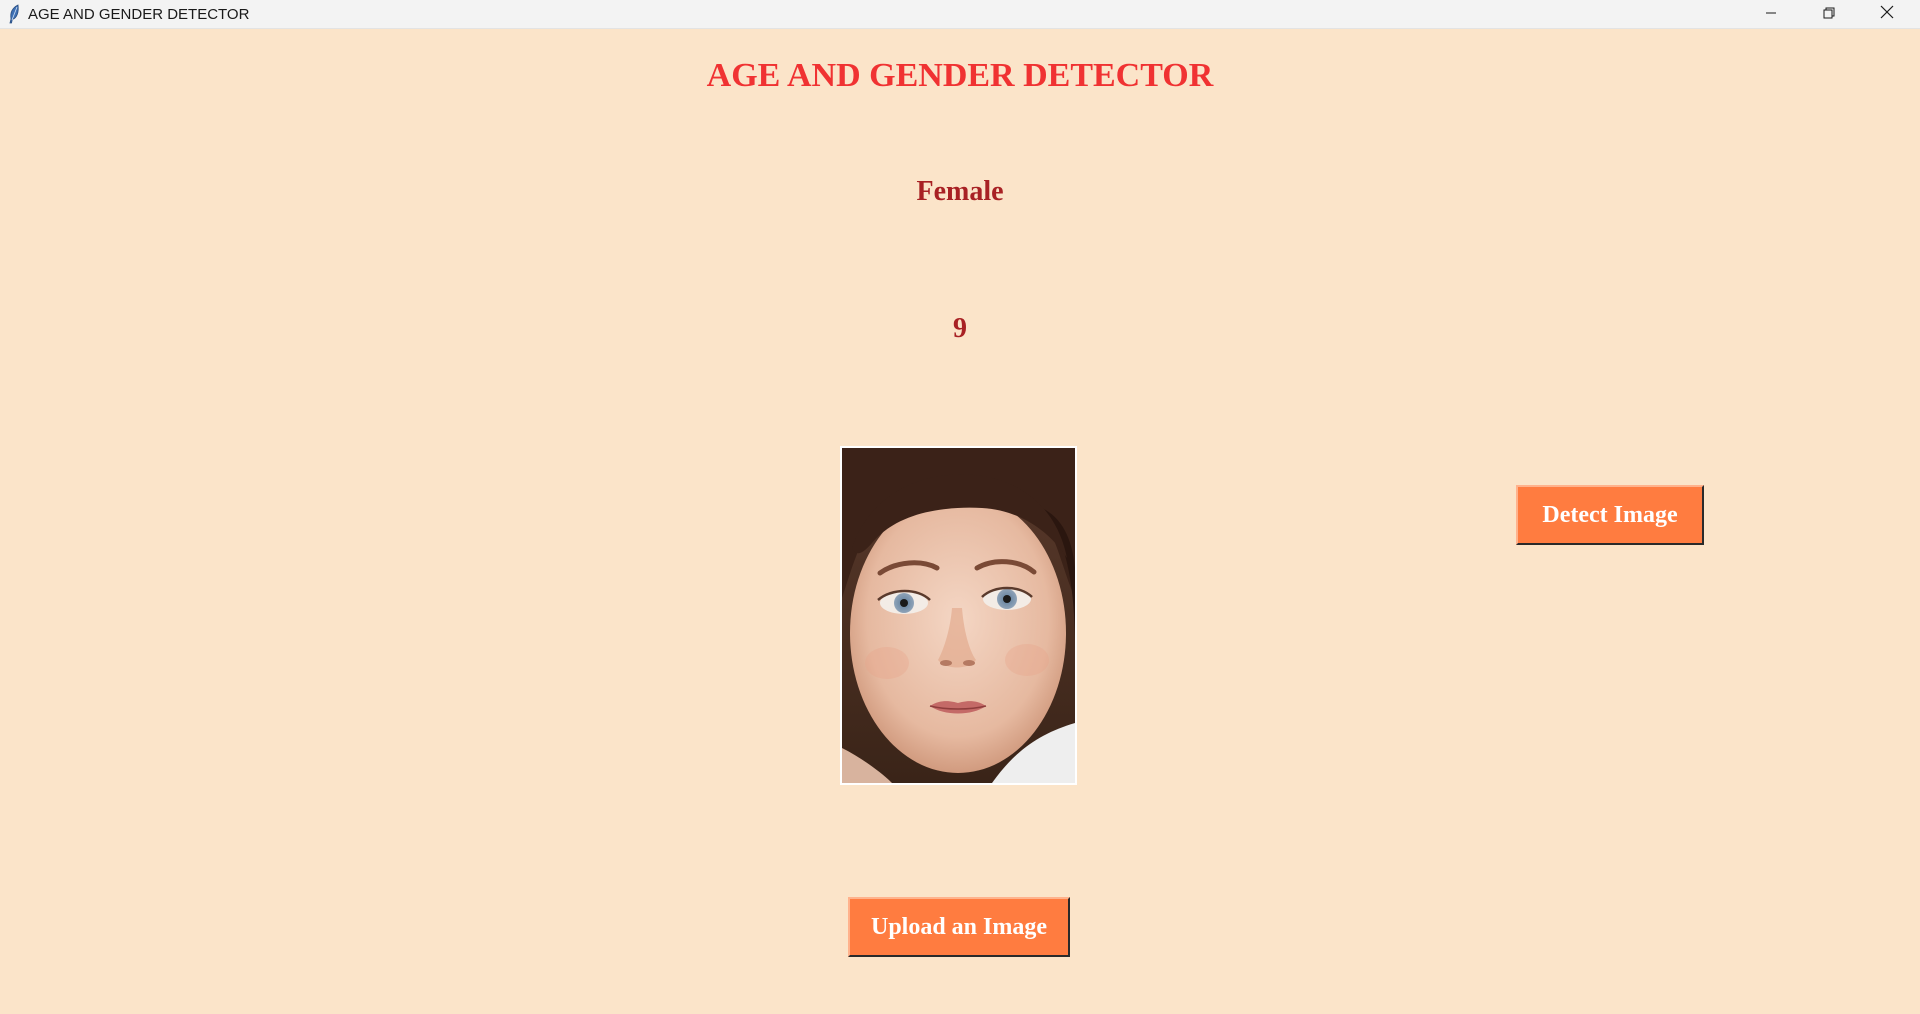 The image size is (1920, 1014). What do you see at coordinates (1610, 515) in the screenshot?
I see `detect-image-button: Detect Image` at bounding box center [1610, 515].